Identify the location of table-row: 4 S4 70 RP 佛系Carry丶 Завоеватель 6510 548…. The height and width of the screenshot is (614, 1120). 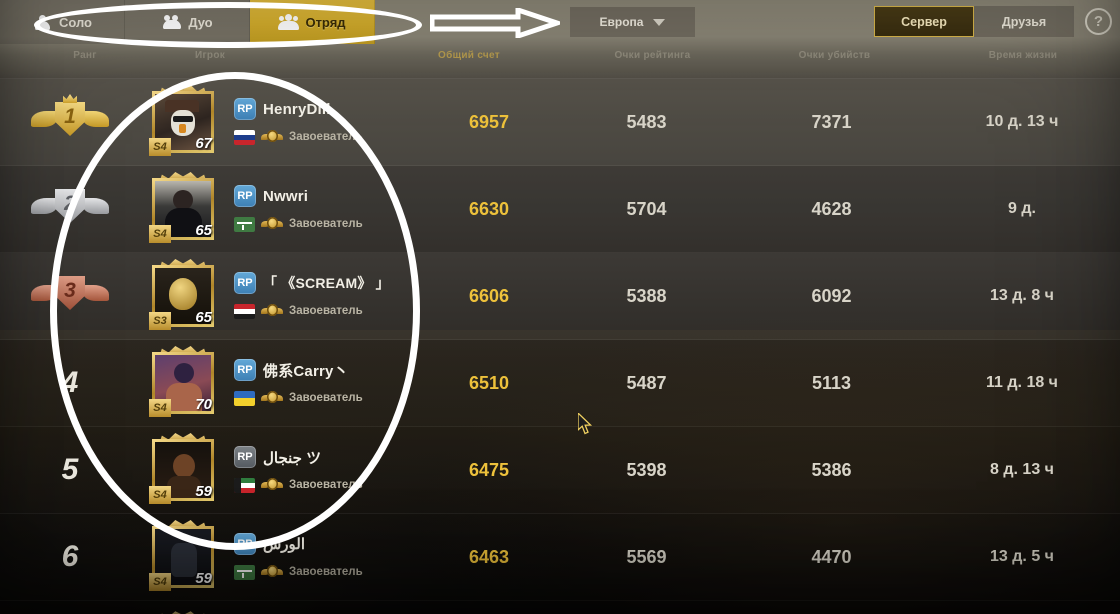
(560, 383).